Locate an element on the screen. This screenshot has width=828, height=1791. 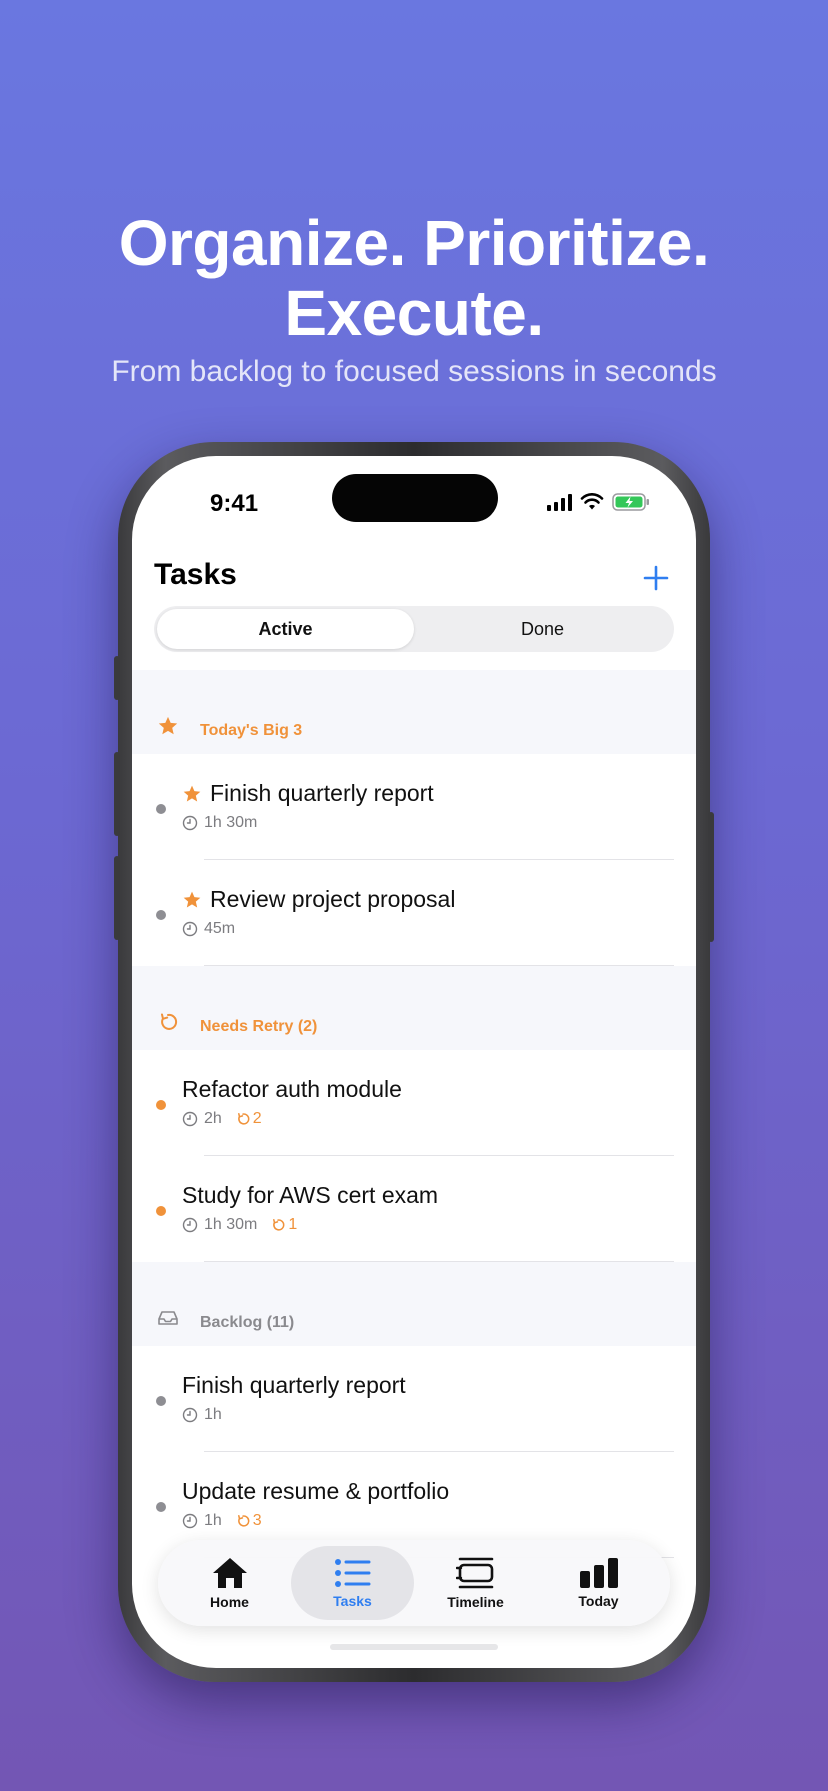
plus-icon is located at coordinates (656, 578).